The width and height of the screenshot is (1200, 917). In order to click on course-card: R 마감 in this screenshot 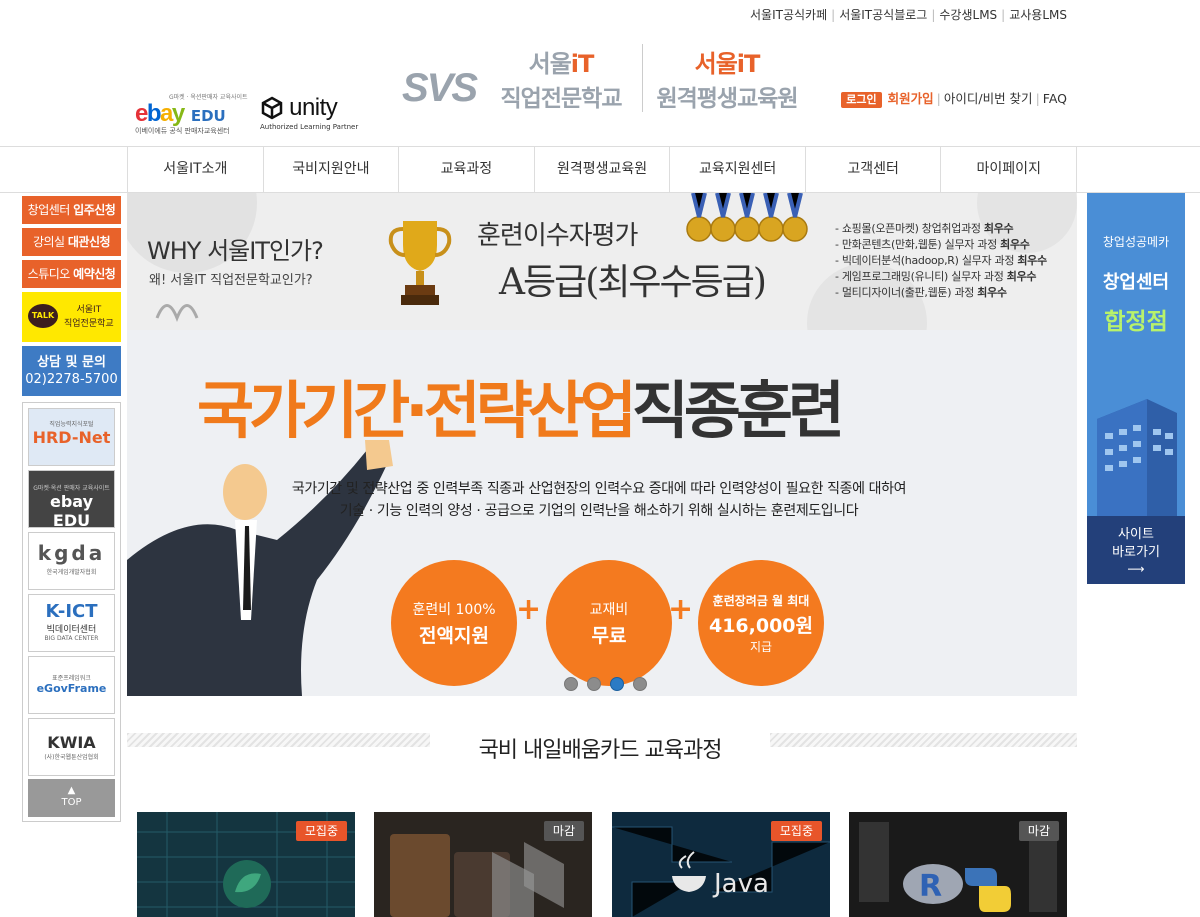, I will do `click(958, 864)`.